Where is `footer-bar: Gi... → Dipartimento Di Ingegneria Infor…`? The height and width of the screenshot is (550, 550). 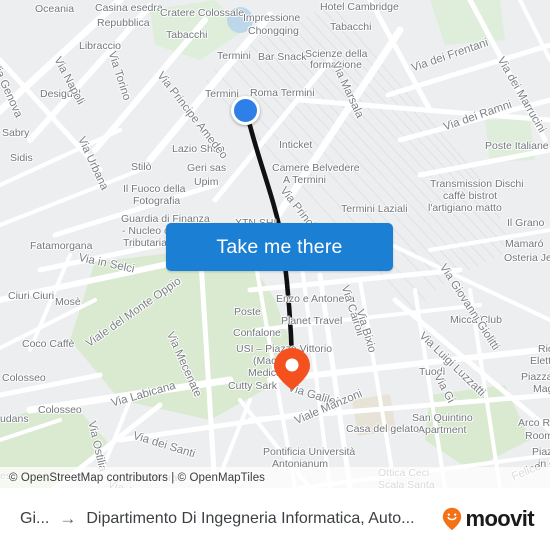 footer-bar: Gi... → Dipartimento Di Ingegneria Infor… is located at coordinates (275, 519).